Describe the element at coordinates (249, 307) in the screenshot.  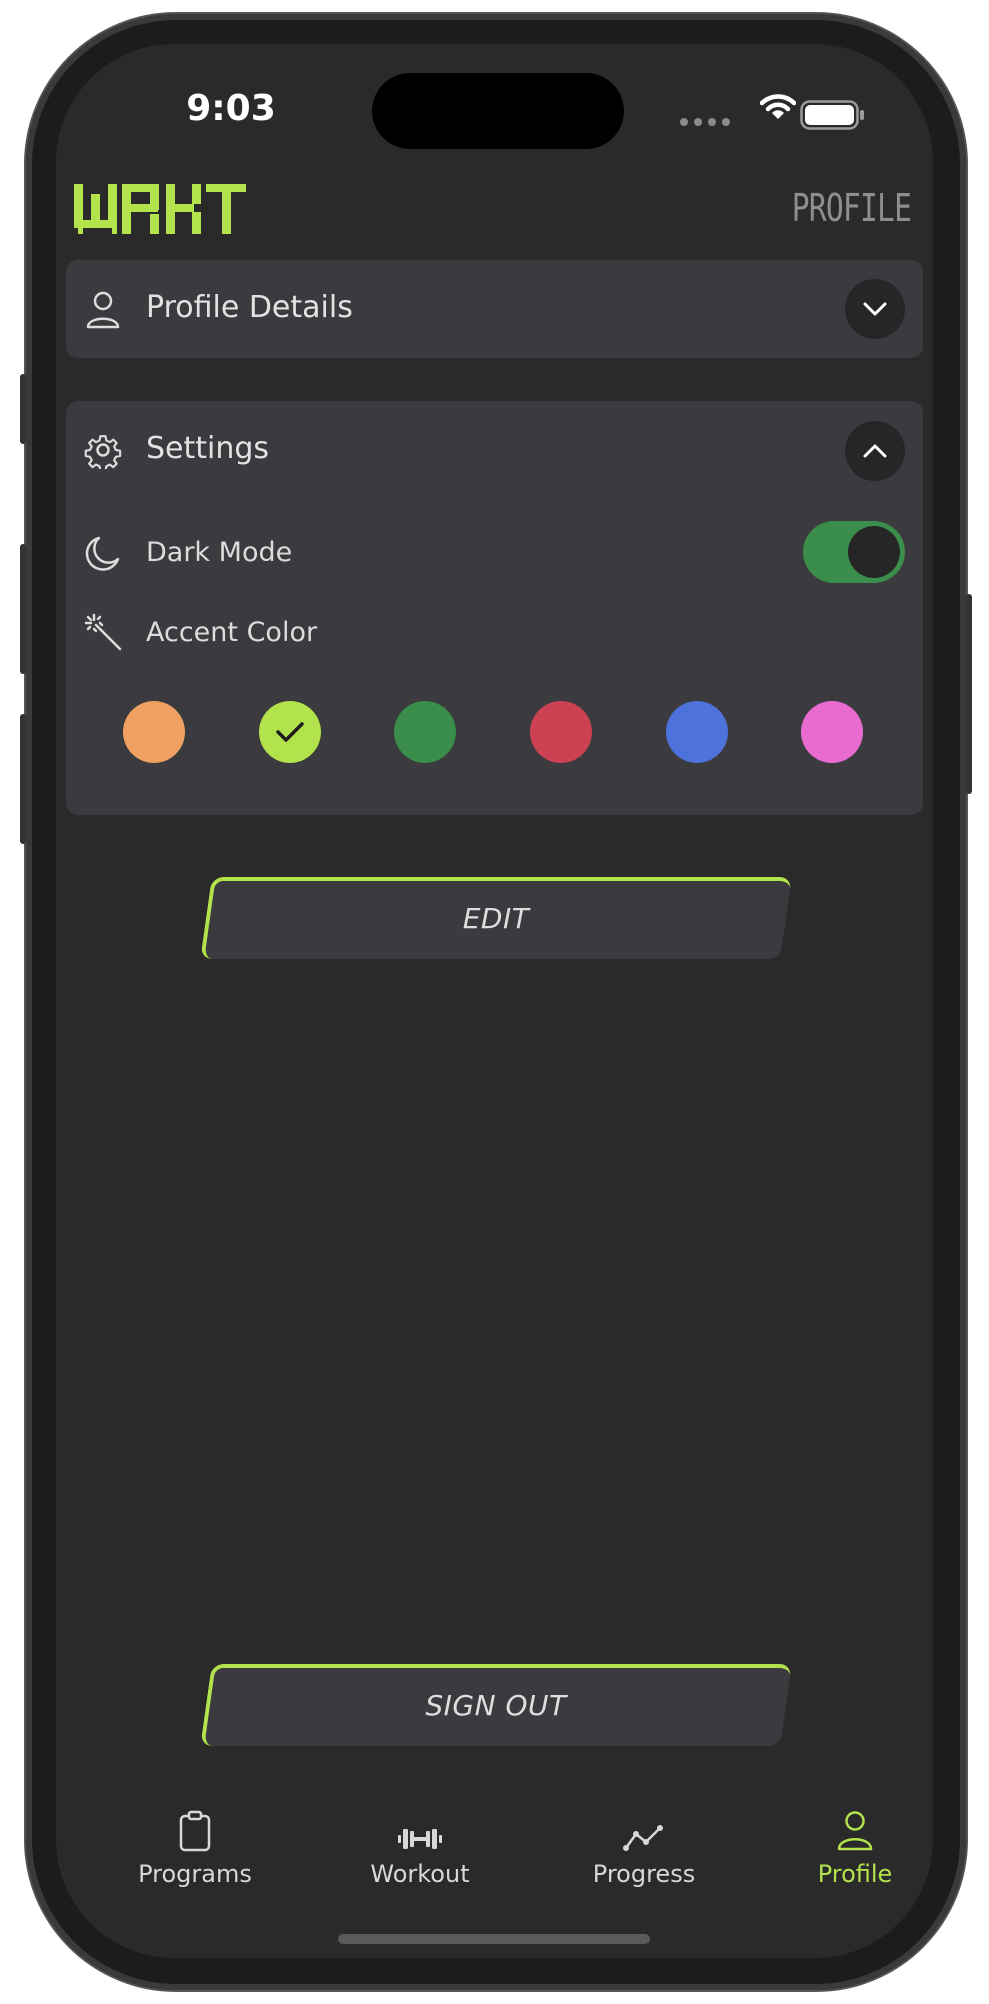
I see `profile-details-title: Profile Details` at that location.